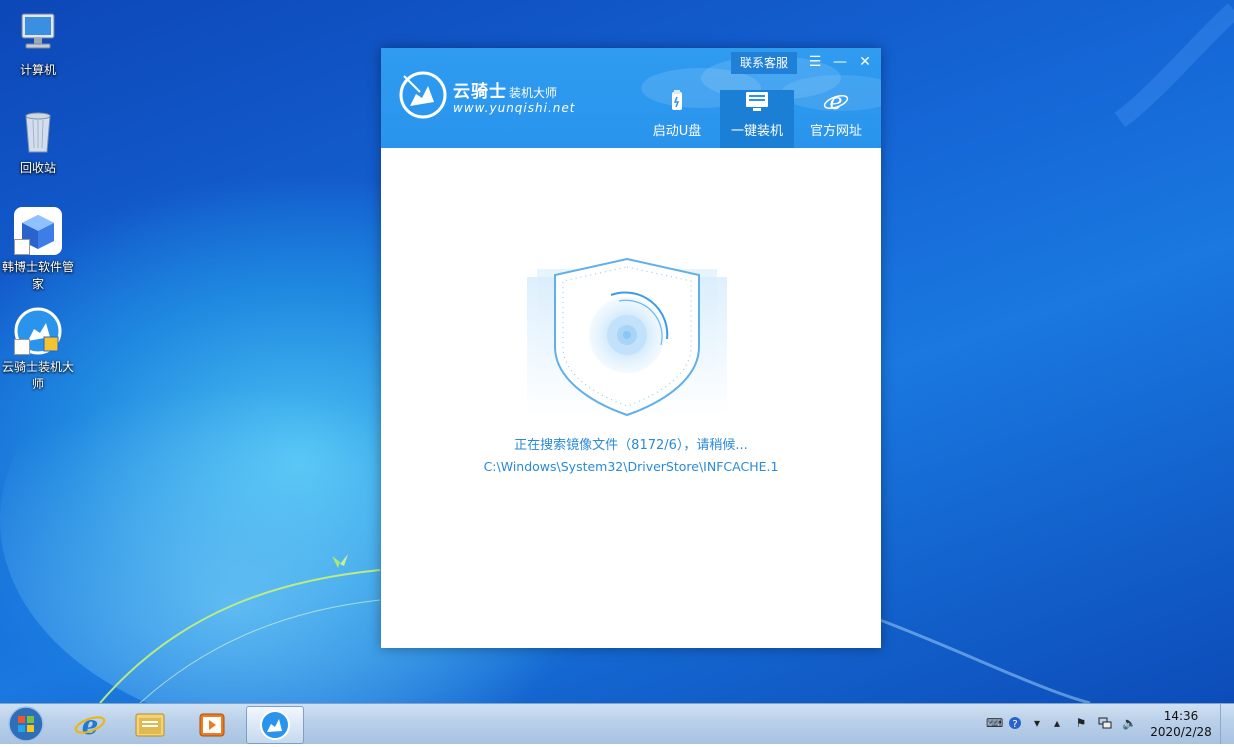 The height and width of the screenshot is (747, 1234). What do you see at coordinates (480, 92) in the screenshot?
I see `logo-name: 云骑士` at bounding box center [480, 92].